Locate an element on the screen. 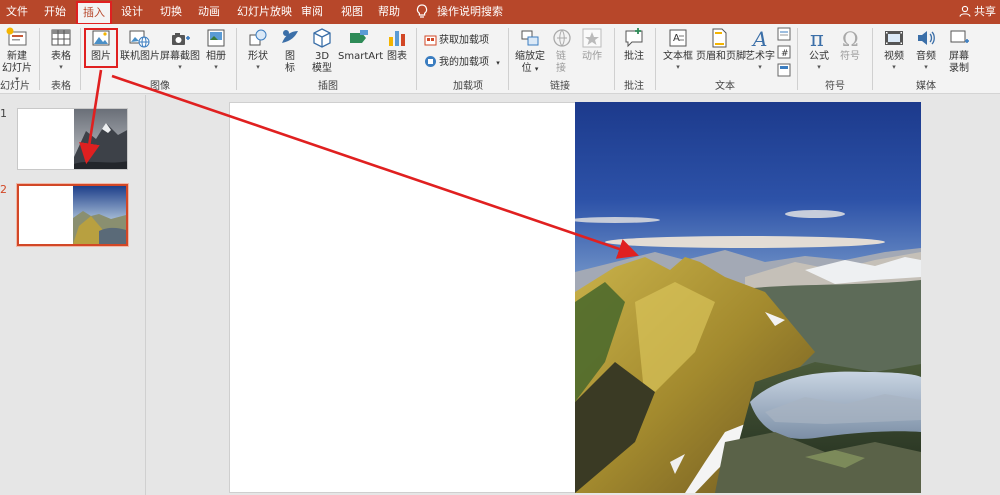  link-button: 链 接 is located at coordinates (561, 51).